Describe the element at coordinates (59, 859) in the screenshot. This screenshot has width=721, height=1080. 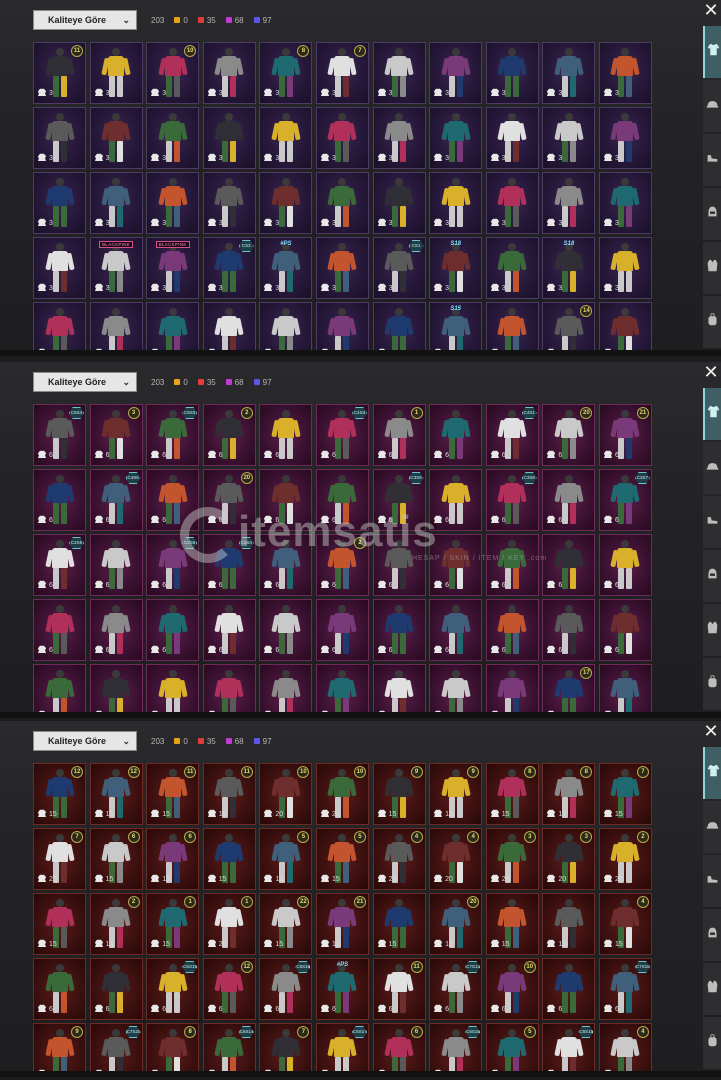
I see `inventory-item: 7 20` at that location.